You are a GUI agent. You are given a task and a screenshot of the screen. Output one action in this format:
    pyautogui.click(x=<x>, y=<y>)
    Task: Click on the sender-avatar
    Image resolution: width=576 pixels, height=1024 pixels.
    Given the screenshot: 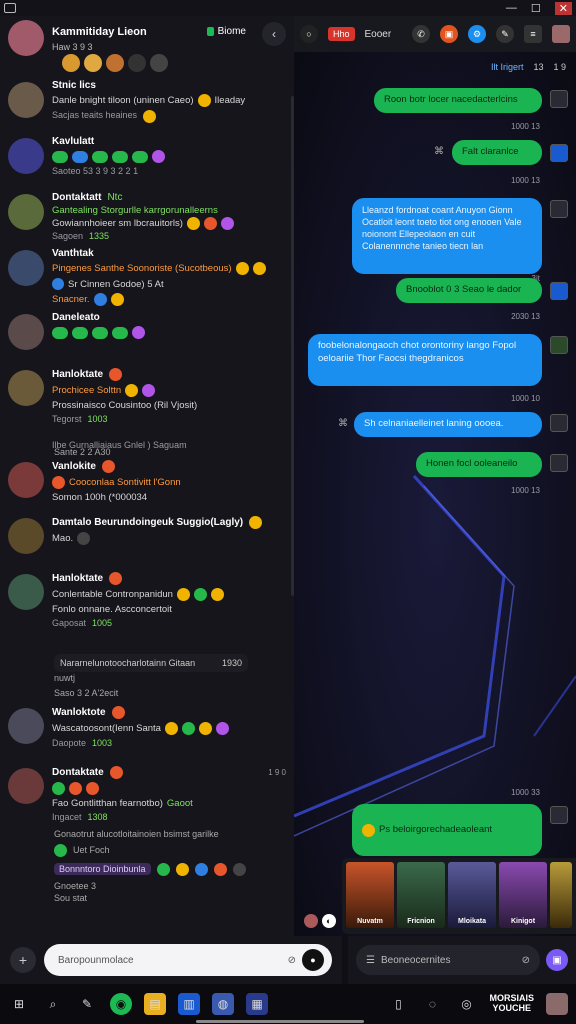 What is the action you would take?
    pyautogui.click(x=311, y=921)
    